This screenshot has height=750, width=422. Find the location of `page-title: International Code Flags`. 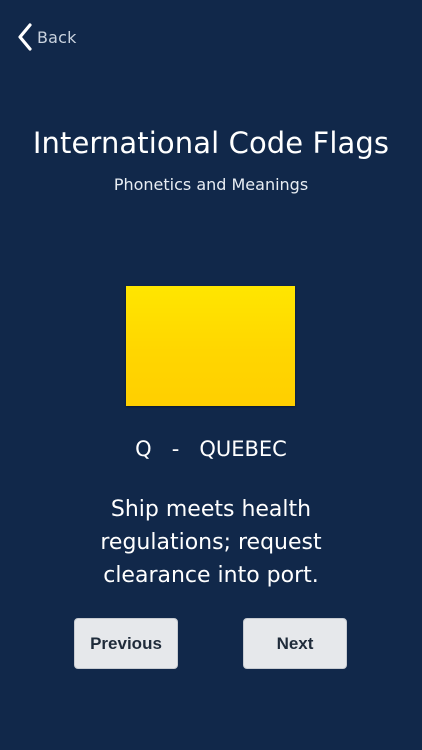

page-title: International Code Flags is located at coordinates (211, 143).